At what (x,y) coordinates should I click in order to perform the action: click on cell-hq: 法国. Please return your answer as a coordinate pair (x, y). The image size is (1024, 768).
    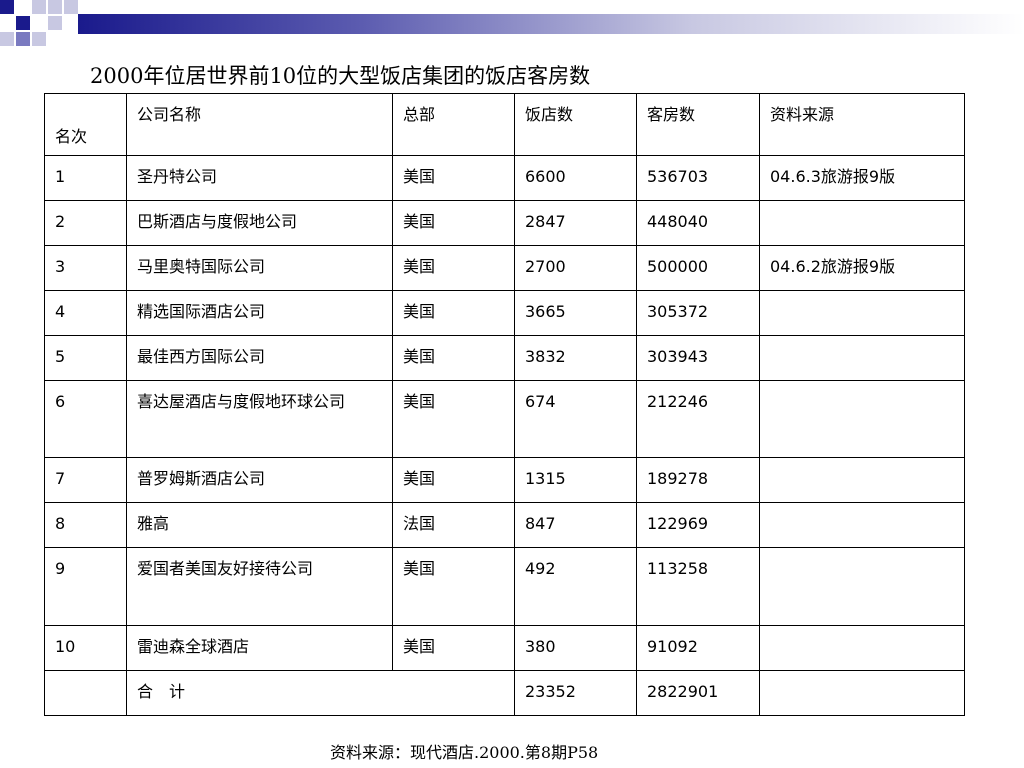
    Looking at the image, I should click on (453, 525).